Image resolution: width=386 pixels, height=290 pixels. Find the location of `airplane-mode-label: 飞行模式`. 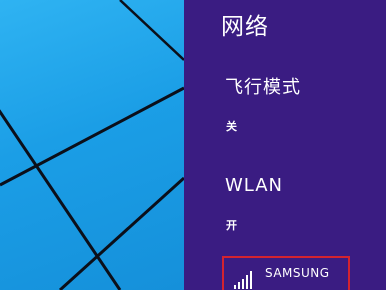

airplane-mode-label: 飞行模式 is located at coordinates (263, 87).